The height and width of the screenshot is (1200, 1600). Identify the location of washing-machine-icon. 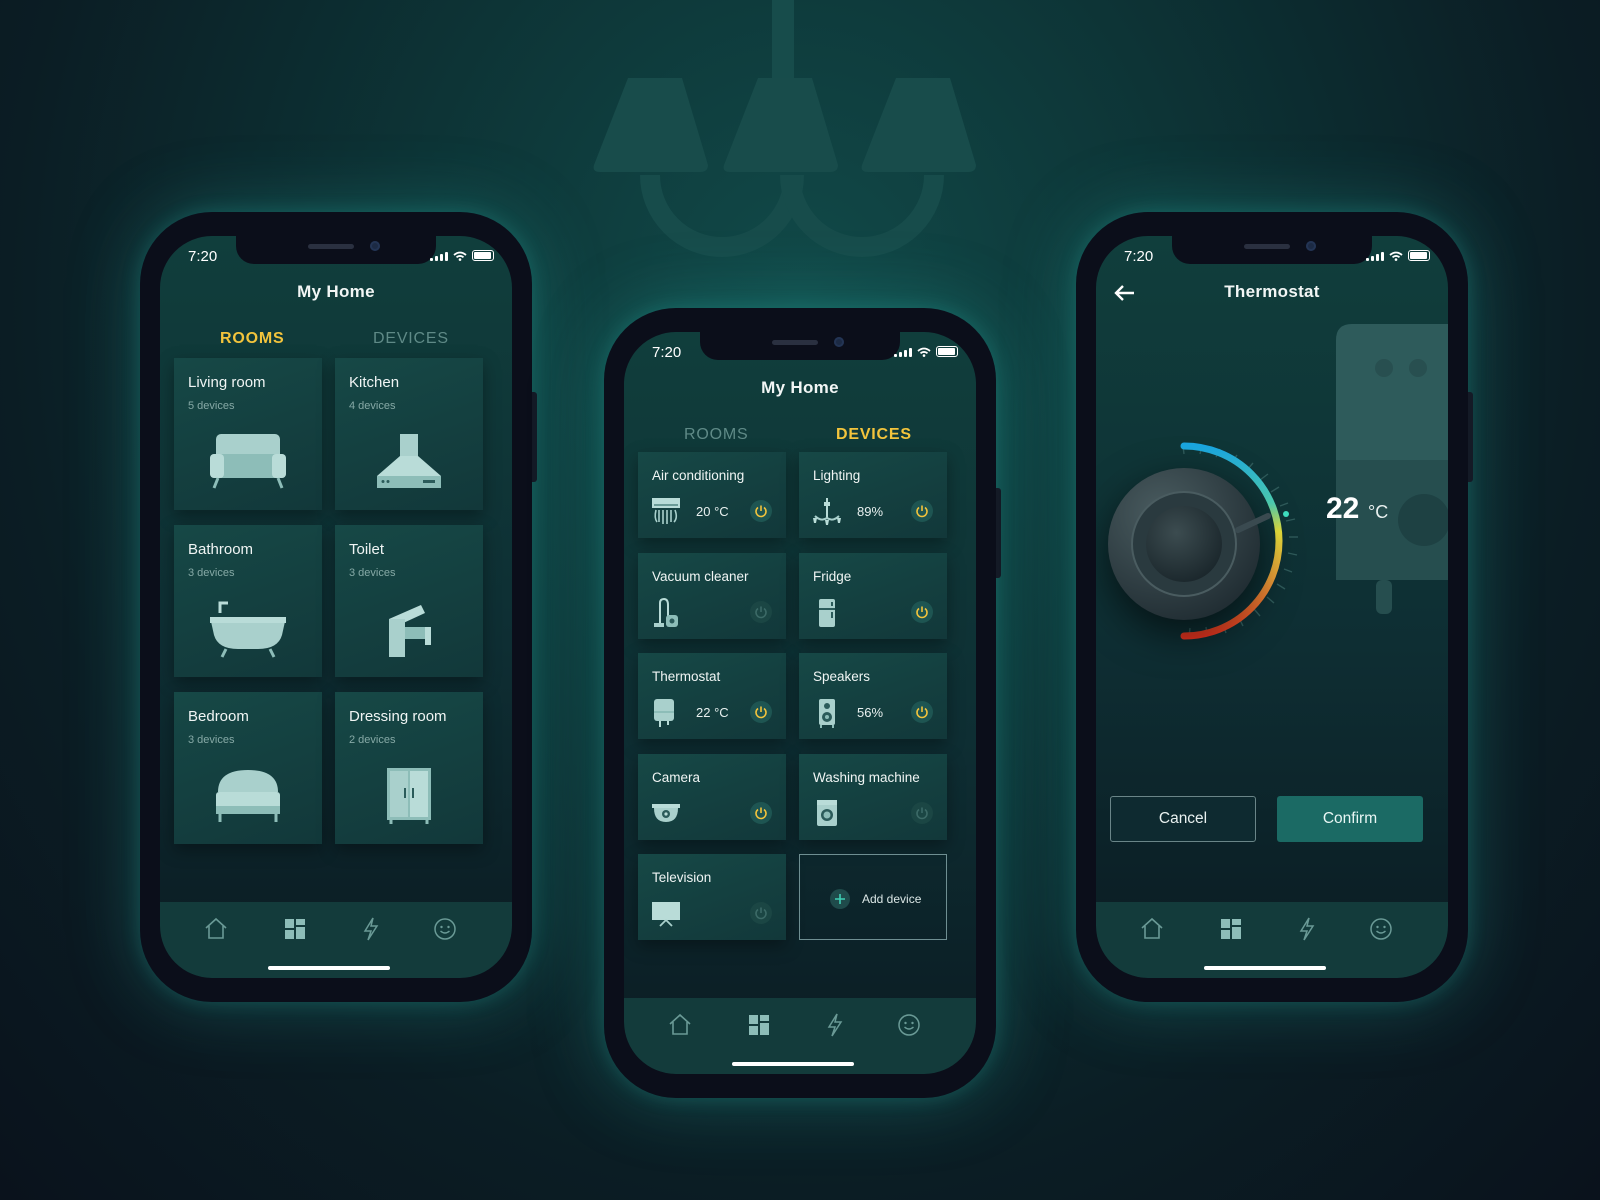
(827, 813).